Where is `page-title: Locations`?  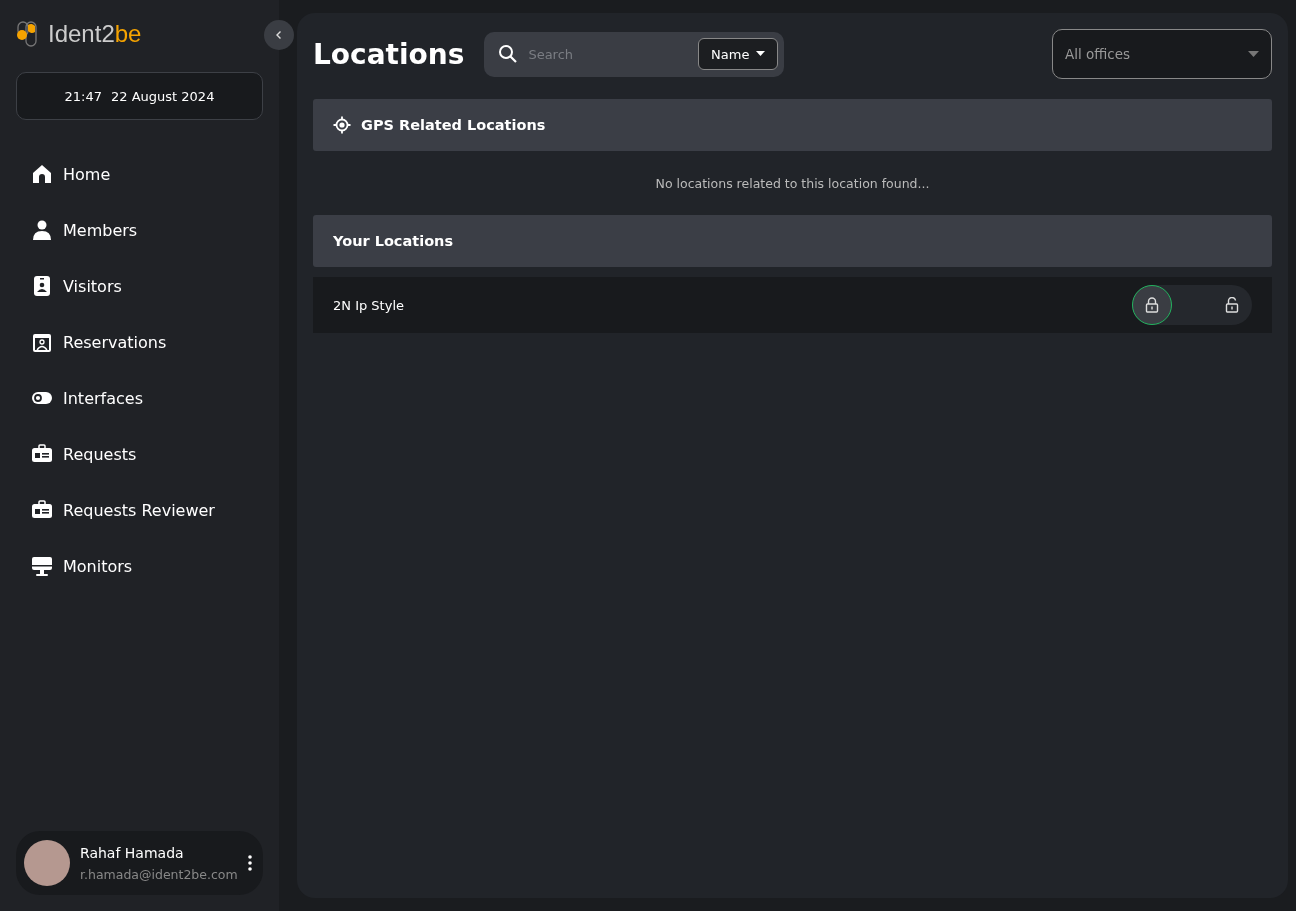 page-title: Locations is located at coordinates (389, 54).